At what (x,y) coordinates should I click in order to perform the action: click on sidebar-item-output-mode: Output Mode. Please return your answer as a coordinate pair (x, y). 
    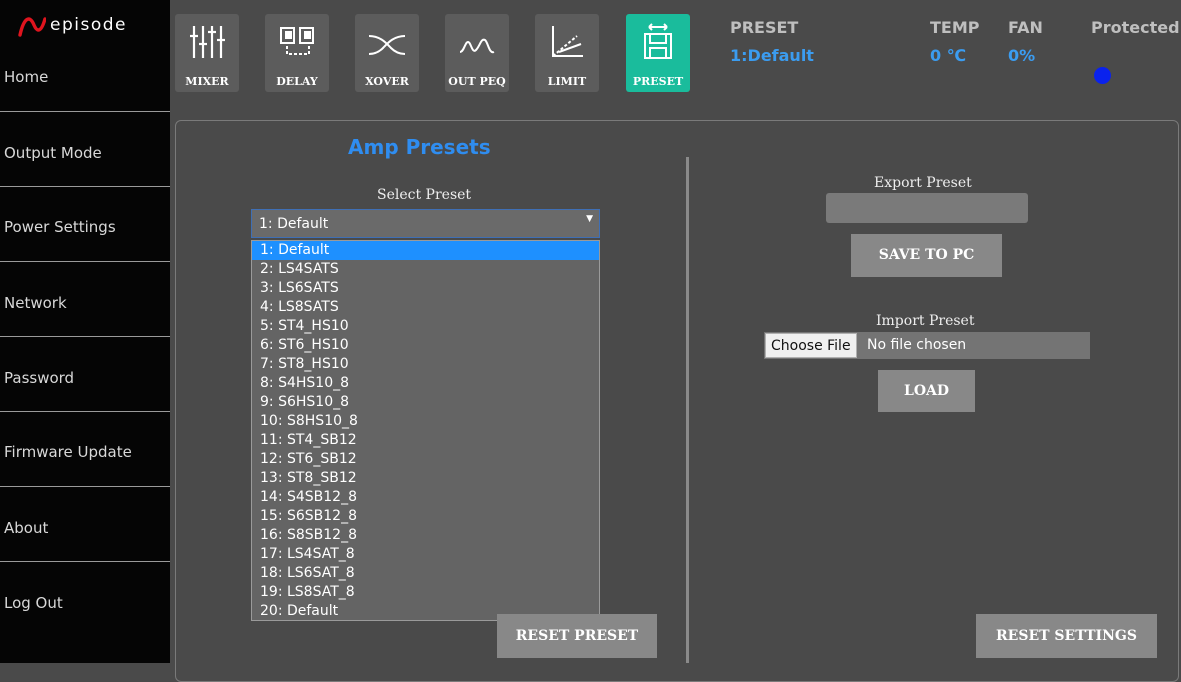
    Looking at the image, I should click on (85, 153).